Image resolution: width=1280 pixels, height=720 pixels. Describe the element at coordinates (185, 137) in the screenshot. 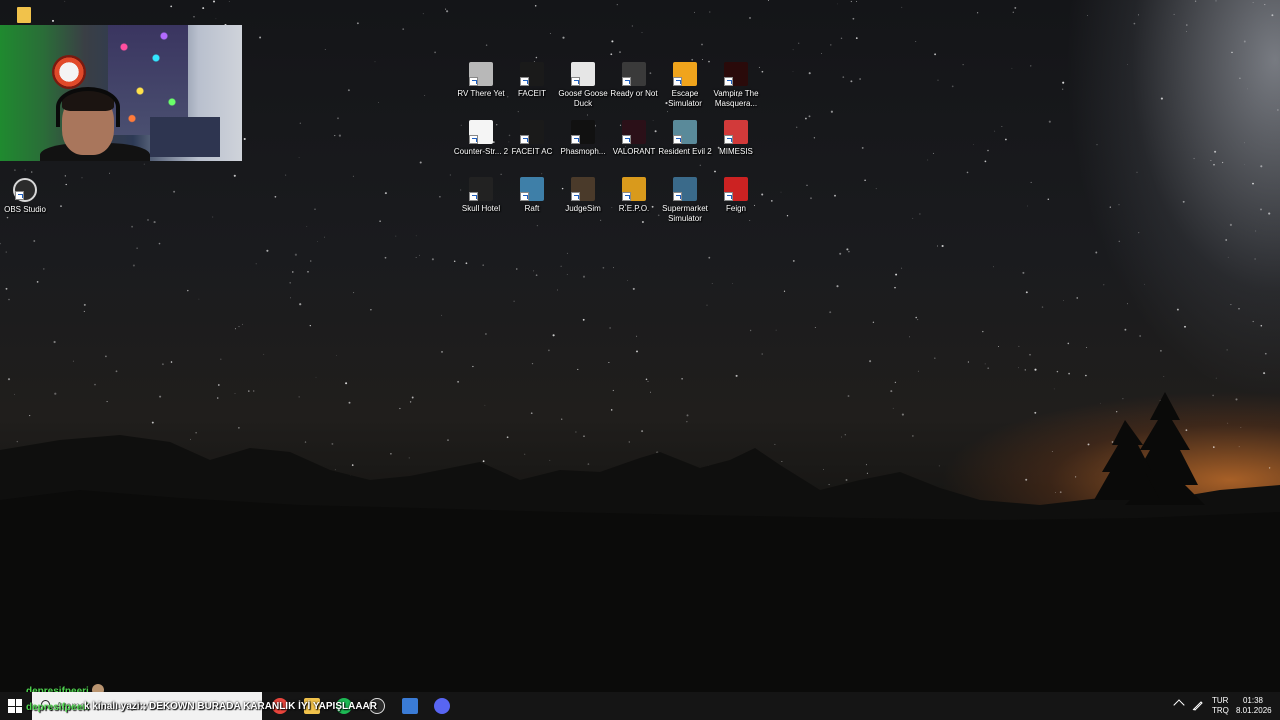

I see `bed` at that location.